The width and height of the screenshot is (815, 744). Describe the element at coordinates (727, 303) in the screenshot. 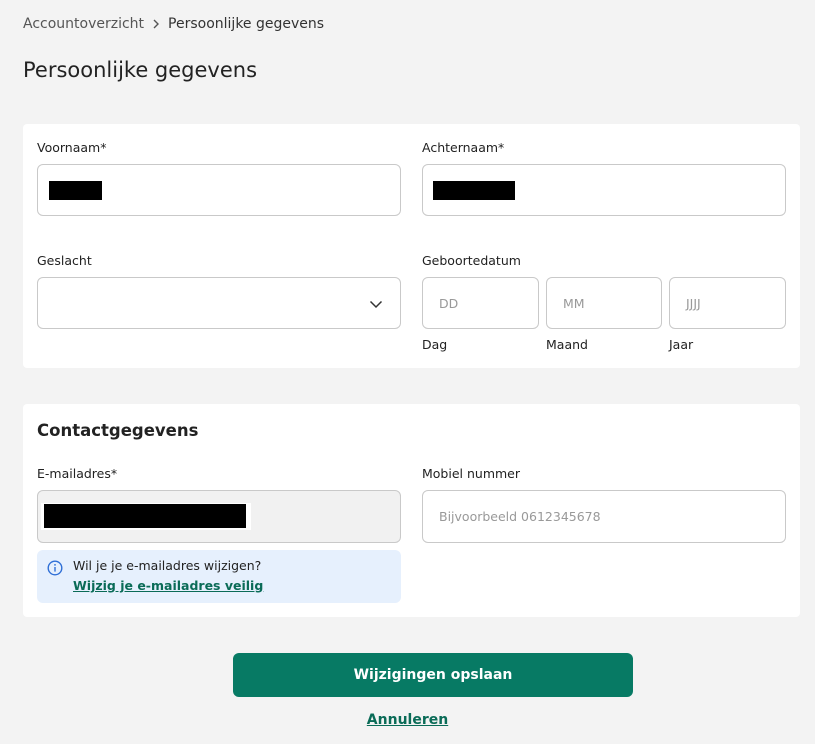

I see `birthdate-year-input: JJJJ` at that location.